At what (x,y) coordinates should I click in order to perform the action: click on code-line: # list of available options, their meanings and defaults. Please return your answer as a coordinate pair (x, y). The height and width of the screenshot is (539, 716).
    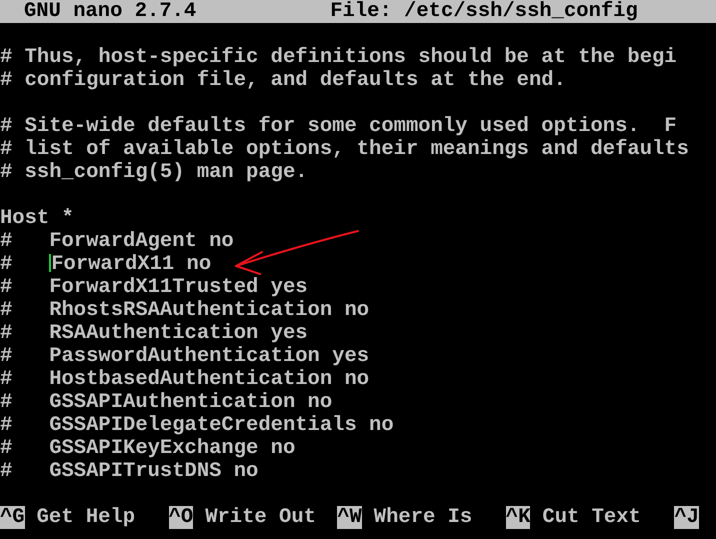
    Looking at the image, I should click on (344, 149).